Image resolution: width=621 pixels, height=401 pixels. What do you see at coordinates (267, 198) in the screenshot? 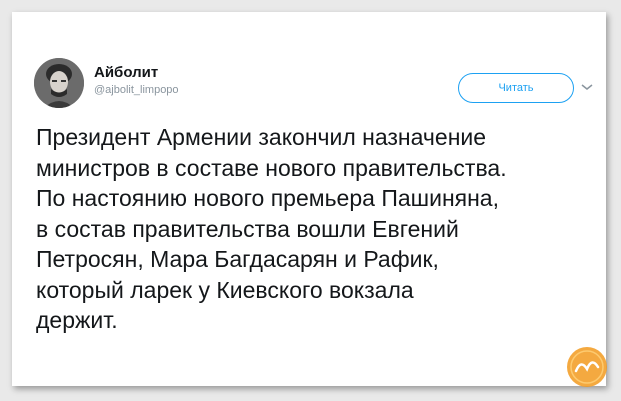
I see `tweet-text-line: По настоянию нового премьера Пашиняна,` at bounding box center [267, 198].